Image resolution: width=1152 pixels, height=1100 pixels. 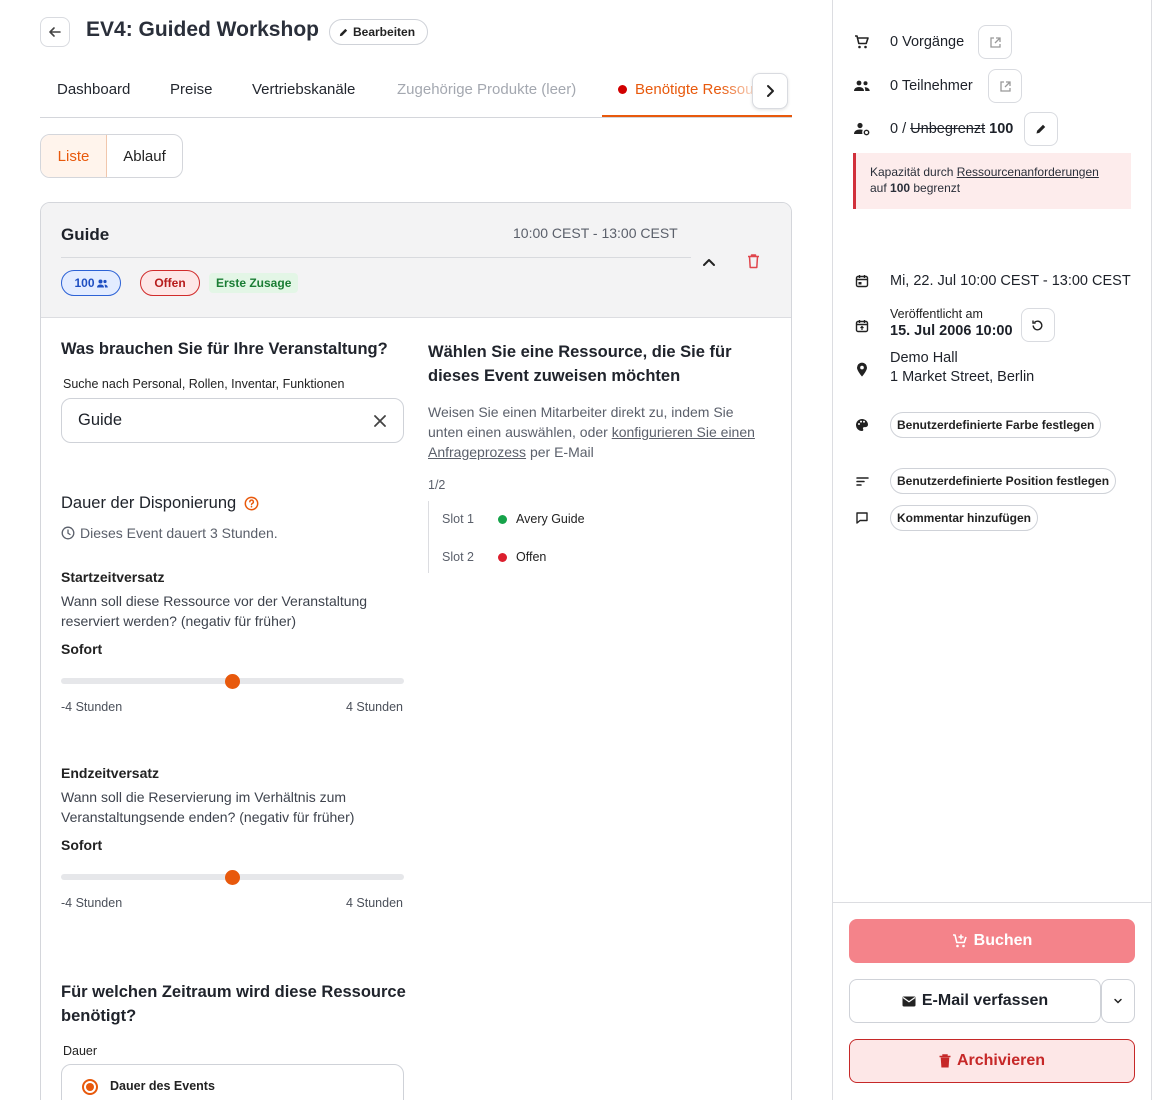 What do you see at coordinates (92, 903) in the screenshot?
I see `end-offset-min-label: -4 Stunden` at bounding box center [92, 903].